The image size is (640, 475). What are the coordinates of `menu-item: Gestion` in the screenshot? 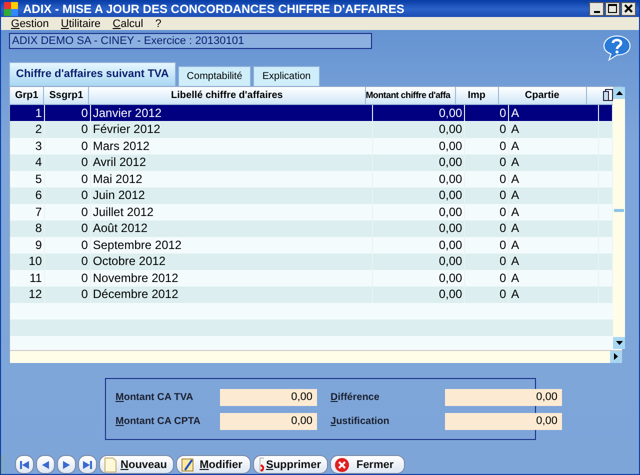 It's located at (32, 24).